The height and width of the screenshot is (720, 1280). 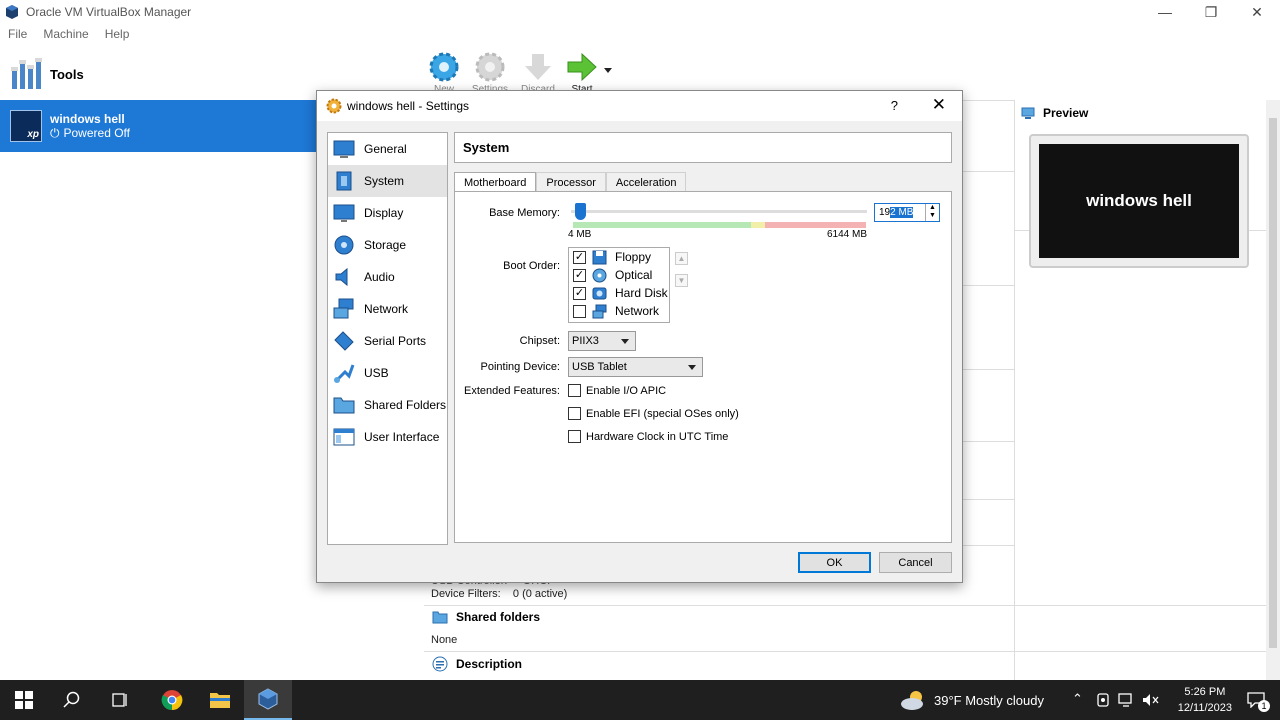 I want to click on base-memory-spinbox: 192 MB ▲ ▼, so click(x=907, y=212).